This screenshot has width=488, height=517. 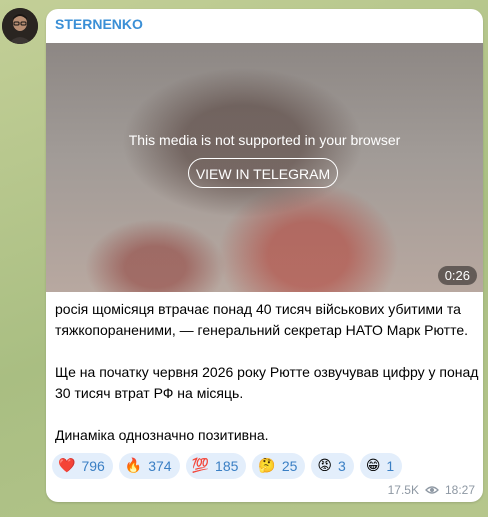 I want to click on avatar-image, so click(x=20, y=26).